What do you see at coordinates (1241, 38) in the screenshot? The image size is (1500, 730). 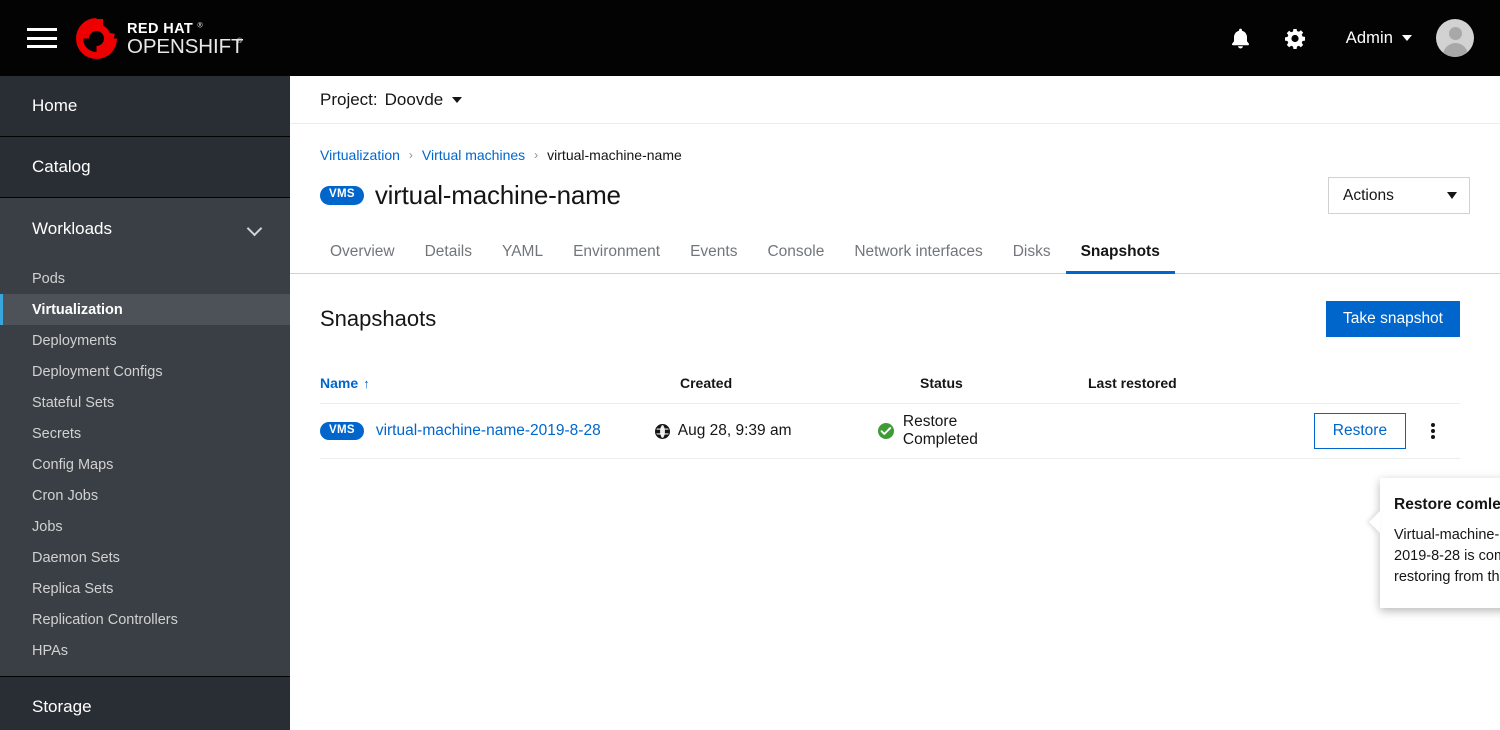 I see `bell-icon` at bounding box center [1241, 38].